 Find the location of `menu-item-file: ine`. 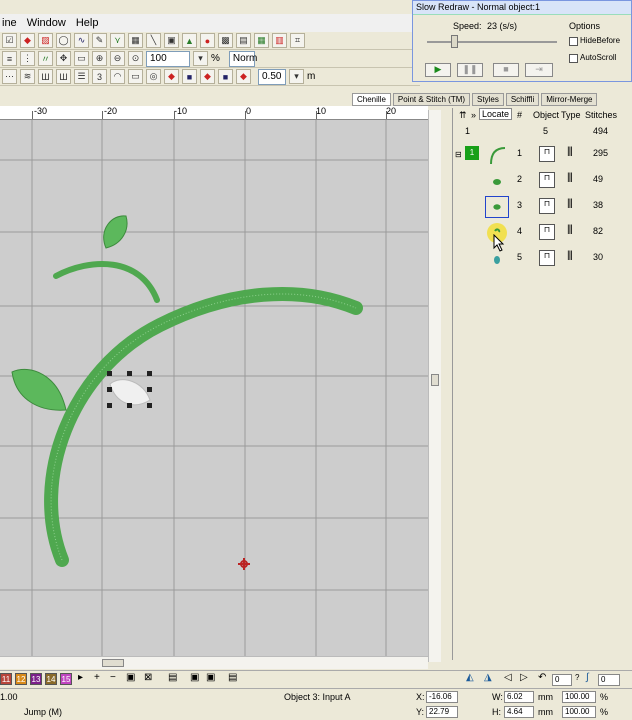

menu-item-file: ine is located at coordinates (9, 23).